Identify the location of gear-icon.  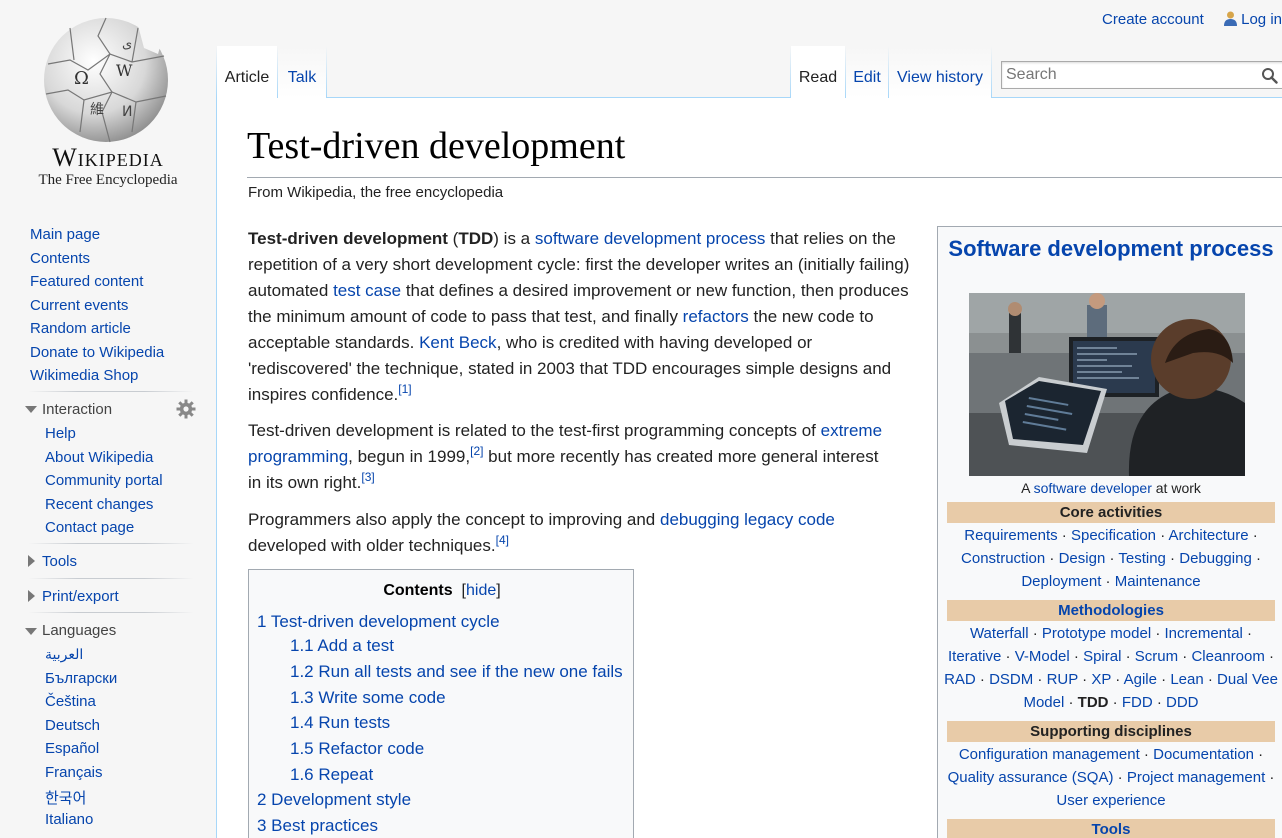
(186, 409).